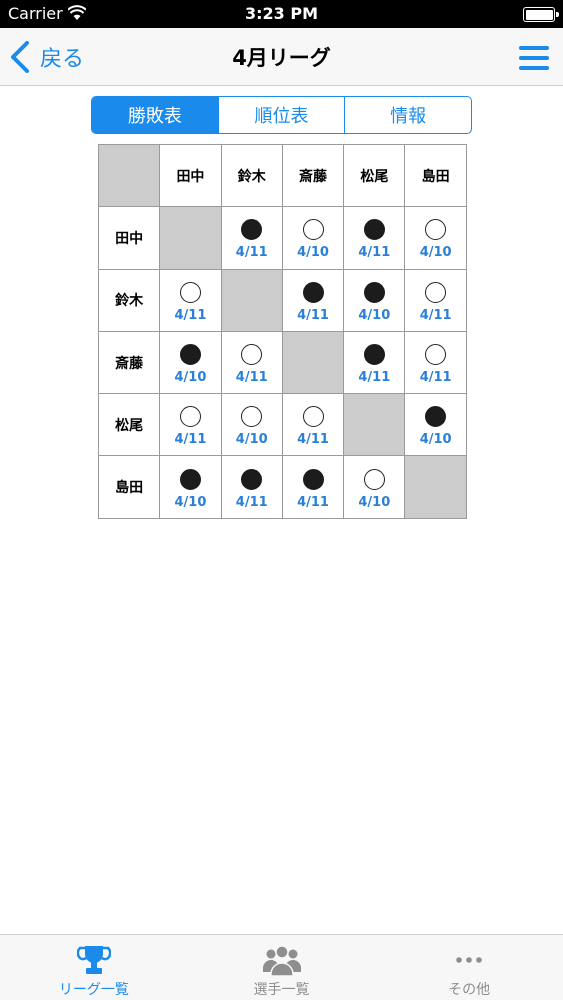  I want to click on table-row: 鈴木 4/11 4/11 4/10 4/11, so click(282, 300).